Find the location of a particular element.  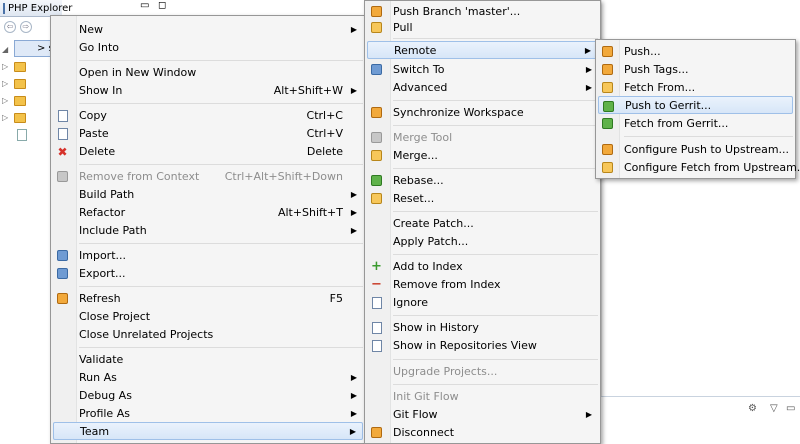

menu-item-remove-from-context: Remove from Context Ctrl+Alt+Shift+Down is located at coordinates (208, 176).